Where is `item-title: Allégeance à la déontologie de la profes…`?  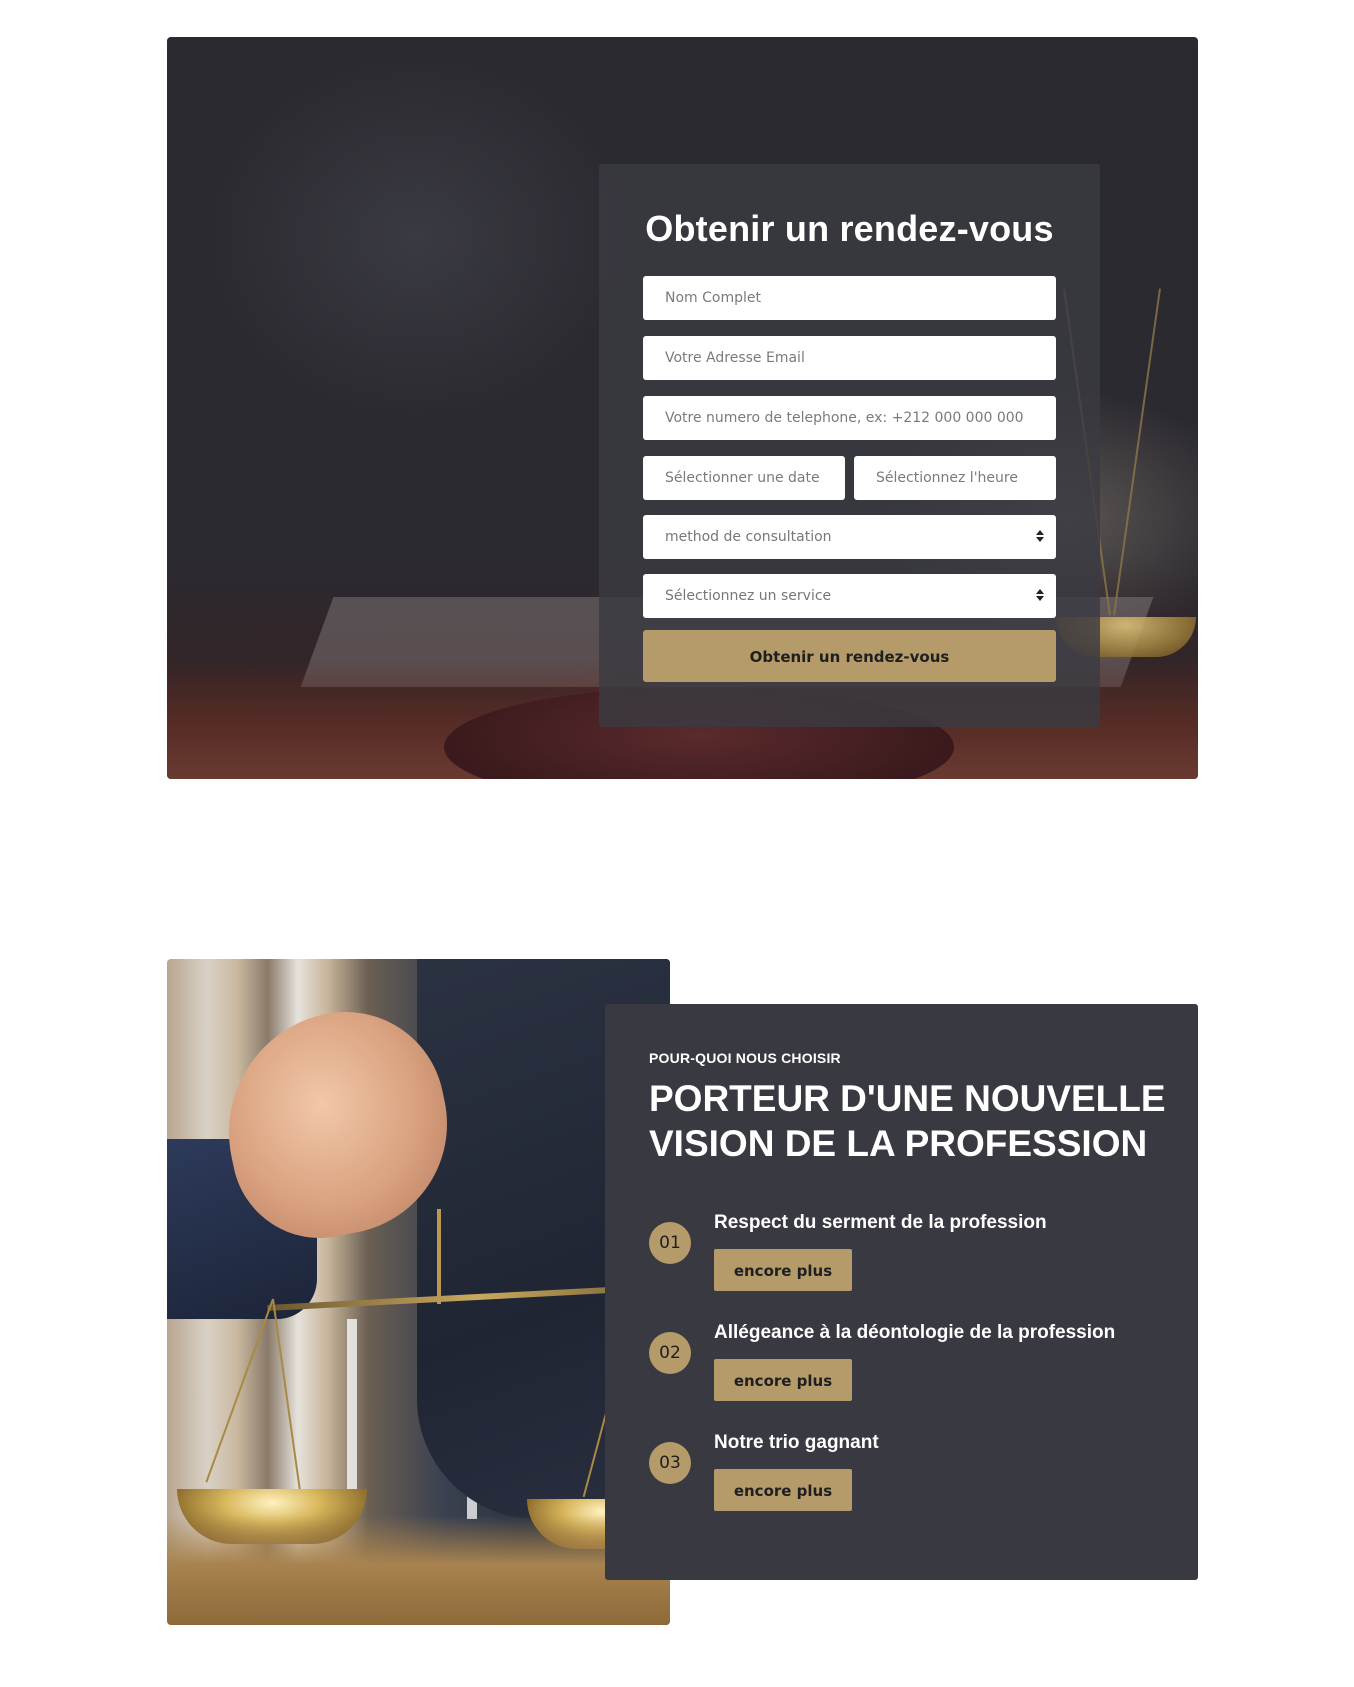 item-title: Allégeance à la déontologie de la profes… is located at coordinates (915, 1332).